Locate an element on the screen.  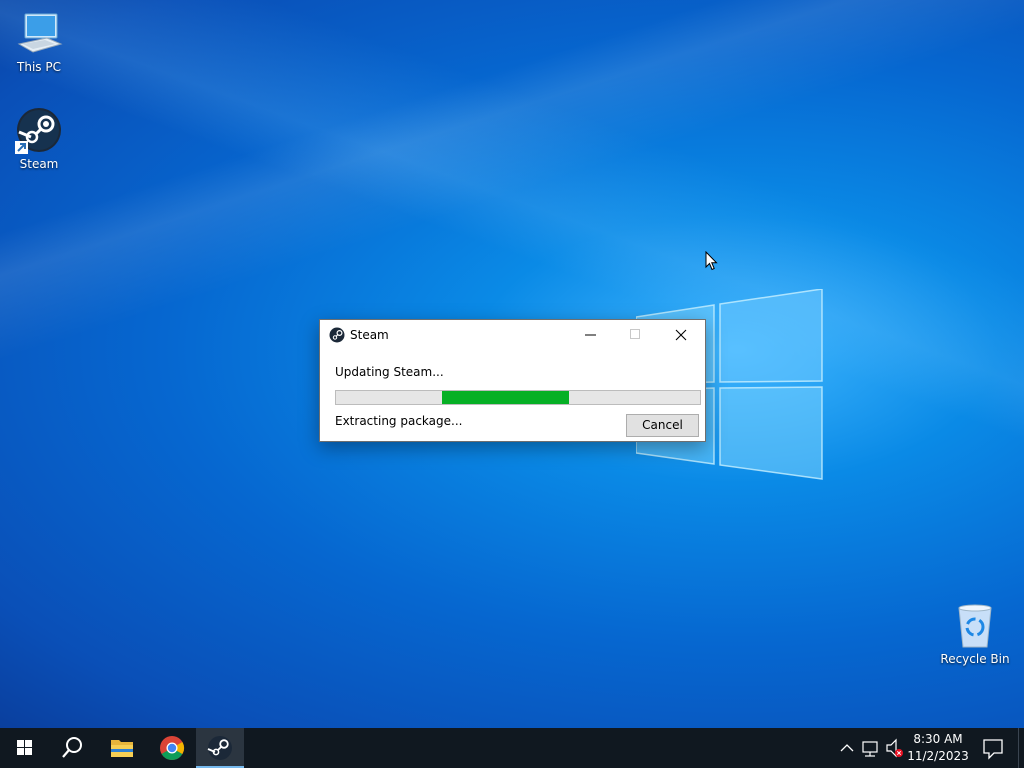
chrome-icon is located at coordinates (172, 748).